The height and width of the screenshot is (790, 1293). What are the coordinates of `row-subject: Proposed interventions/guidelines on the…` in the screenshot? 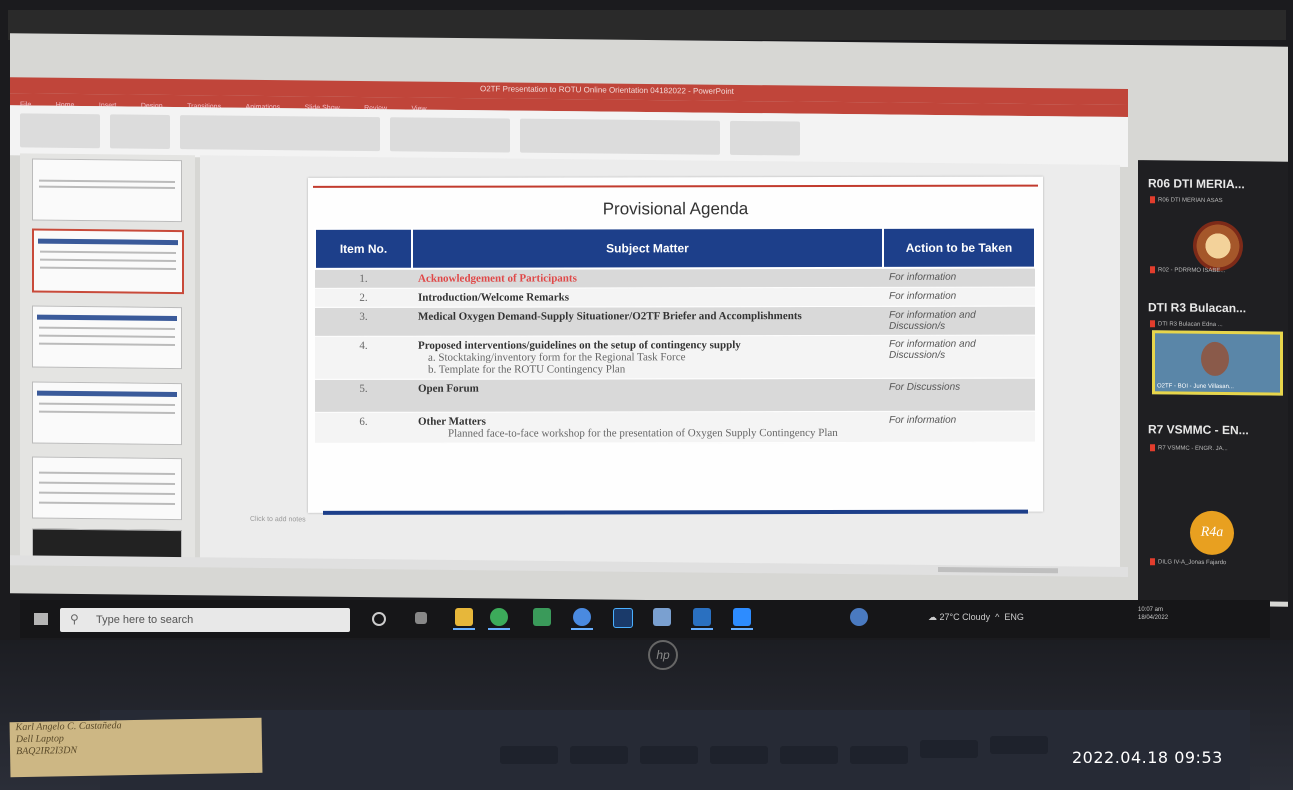 It's located at (579, 345).